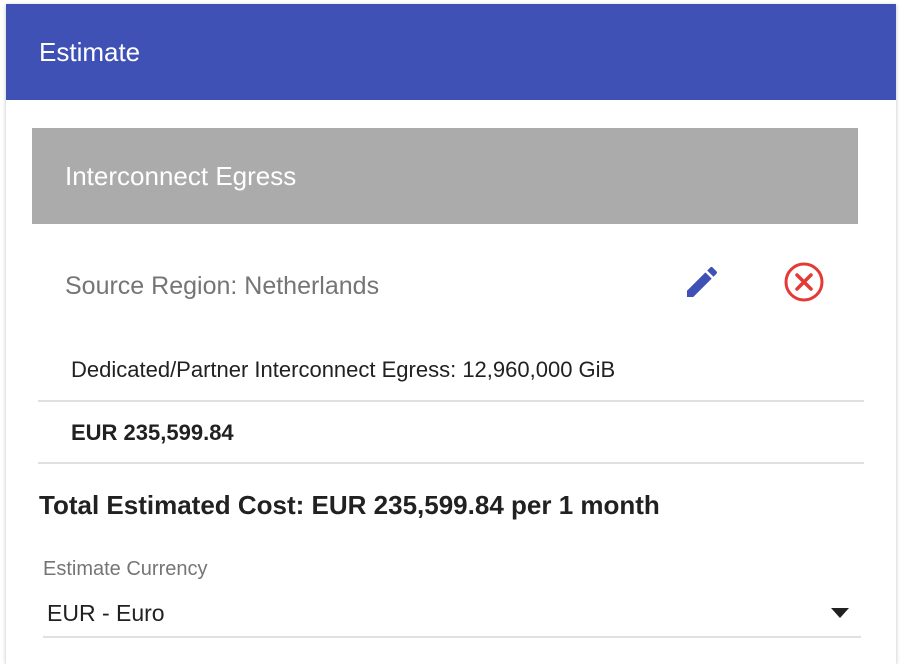  I want to click on edit-button, so click(702, 282).